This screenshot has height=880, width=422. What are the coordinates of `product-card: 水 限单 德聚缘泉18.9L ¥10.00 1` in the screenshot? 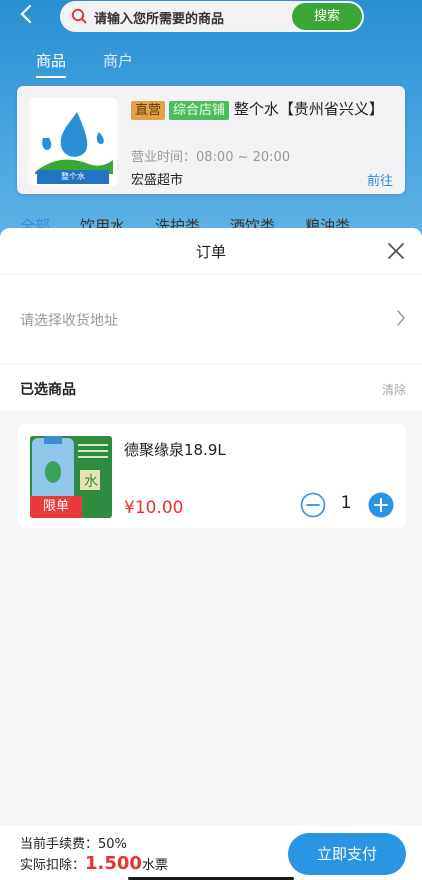 It's located at (212, 476).